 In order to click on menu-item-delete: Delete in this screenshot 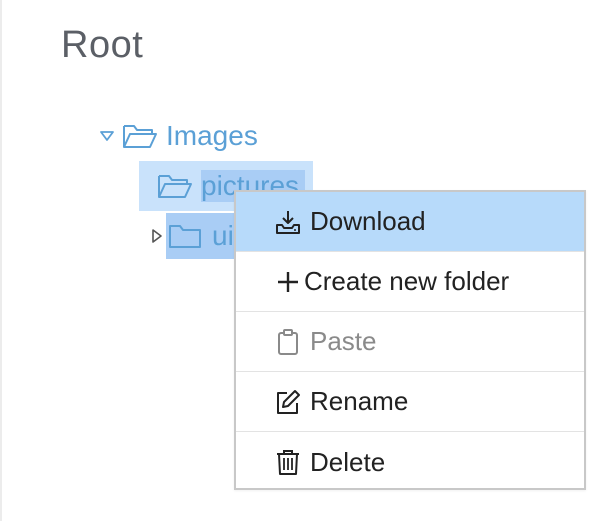, I will do `click(410, 462)`.